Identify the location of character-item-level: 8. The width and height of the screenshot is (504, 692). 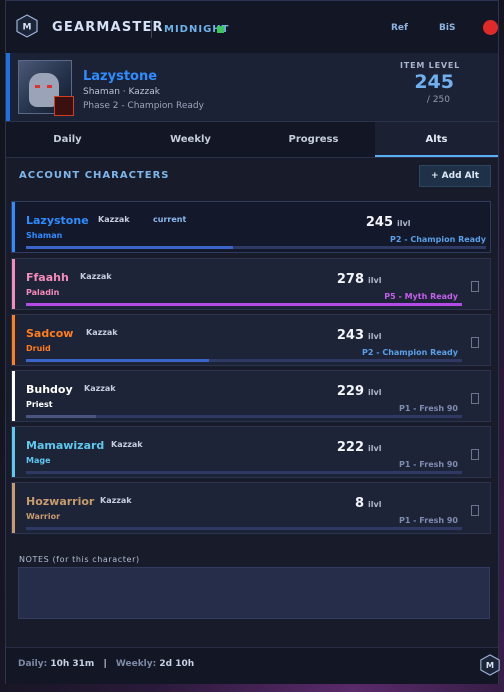
(359, 503).